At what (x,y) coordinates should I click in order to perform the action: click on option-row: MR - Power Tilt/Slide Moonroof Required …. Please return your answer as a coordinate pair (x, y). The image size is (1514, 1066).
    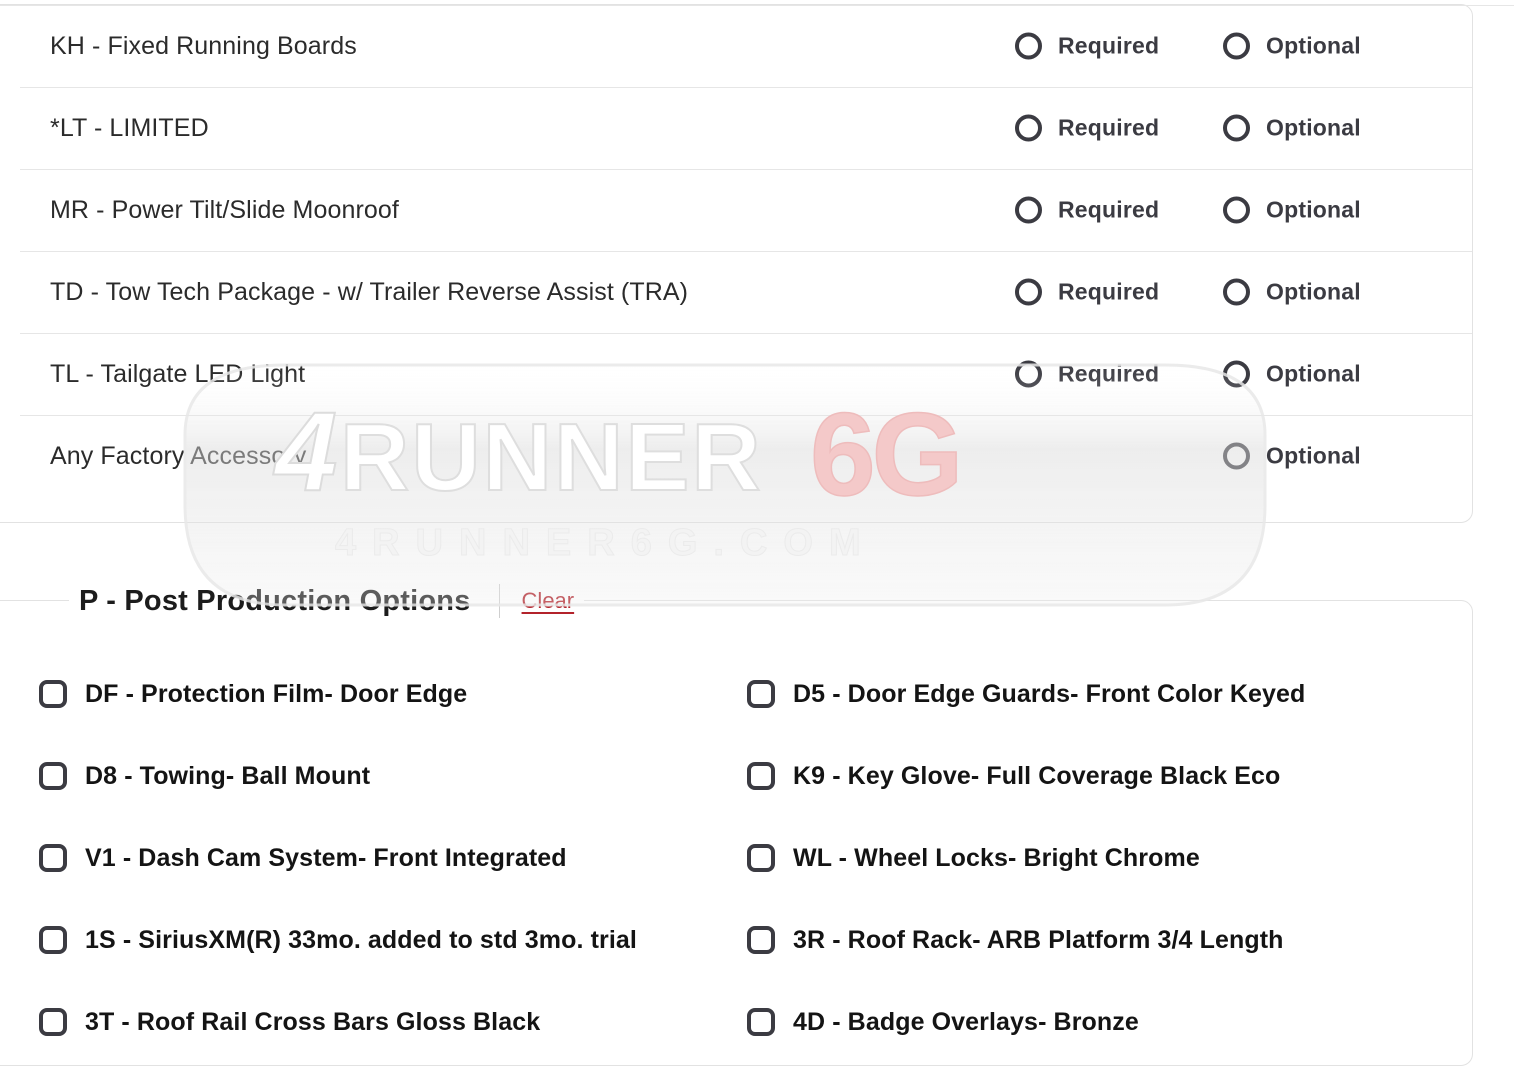
    Looking at the image, I should click on (757, 210).